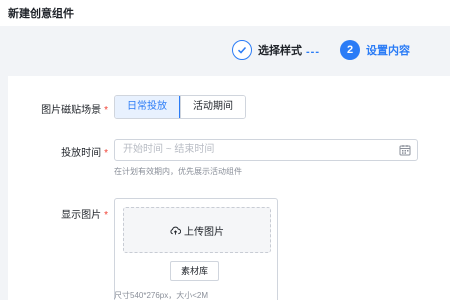 This screenshot has height=300, width=450. I want to click on date-range-input: 开始时间 ~ 结束时间, so click(266, 150).